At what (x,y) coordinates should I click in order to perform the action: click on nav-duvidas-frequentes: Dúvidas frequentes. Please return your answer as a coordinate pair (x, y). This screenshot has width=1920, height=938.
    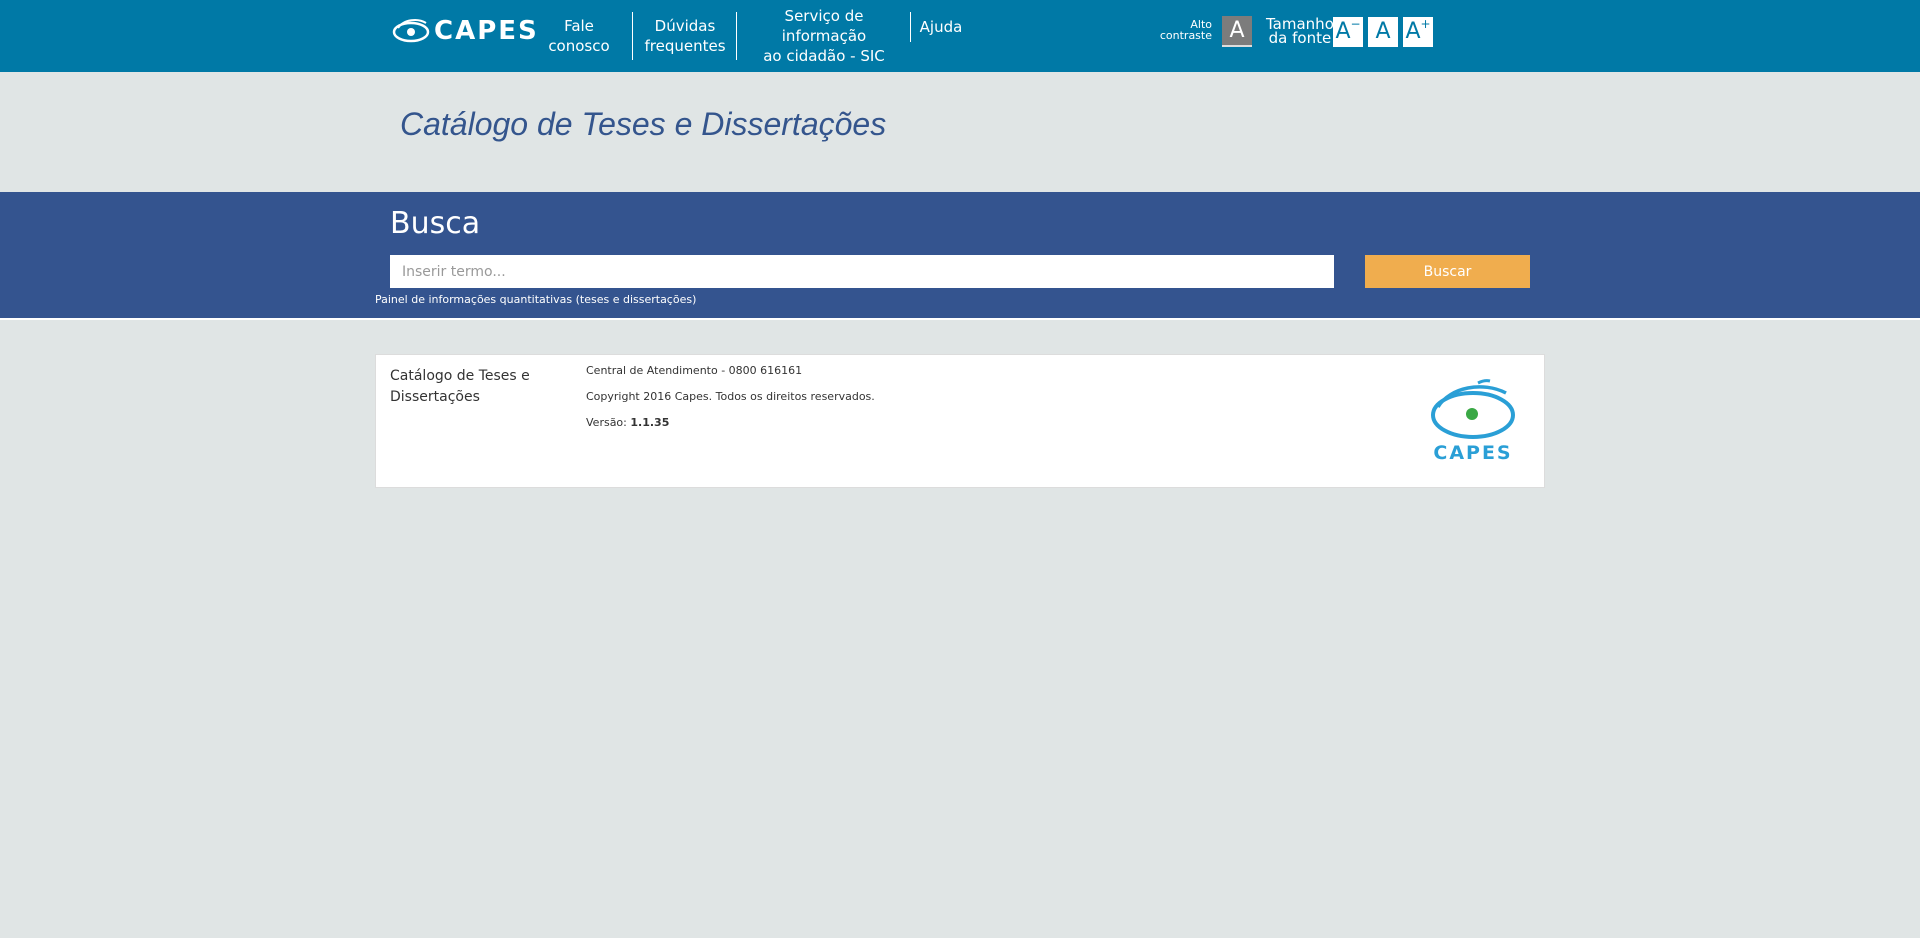
    Looking at the image, I should click on (685, 36).